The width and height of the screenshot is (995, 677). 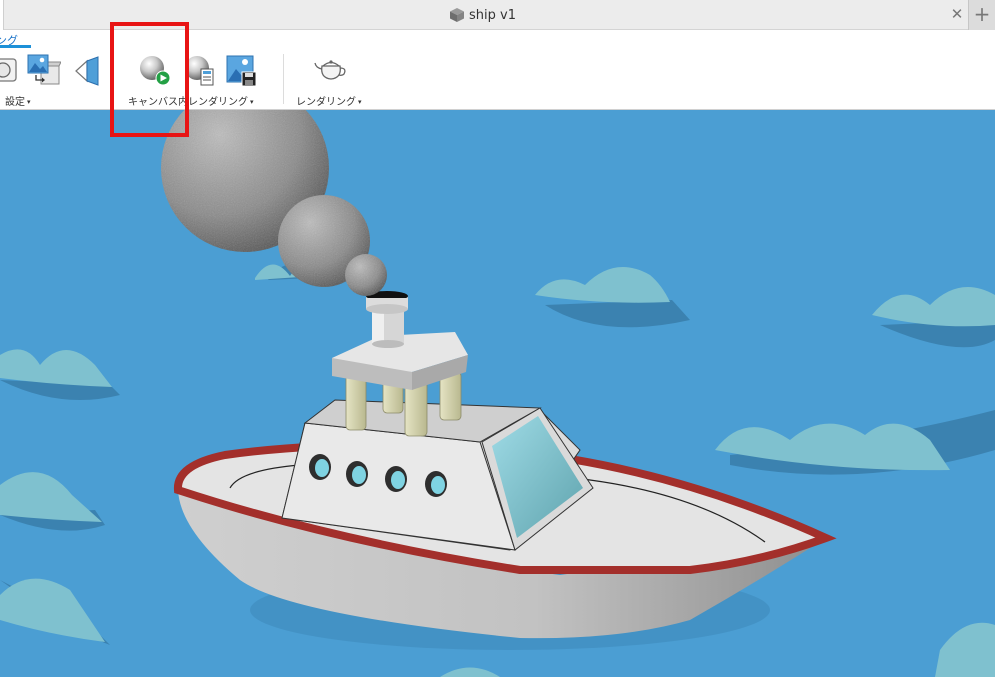 What do you see at coordinates (492, 15) in the screenshot?
I see `document-title: ship v1` at bounding box center [492, 15].